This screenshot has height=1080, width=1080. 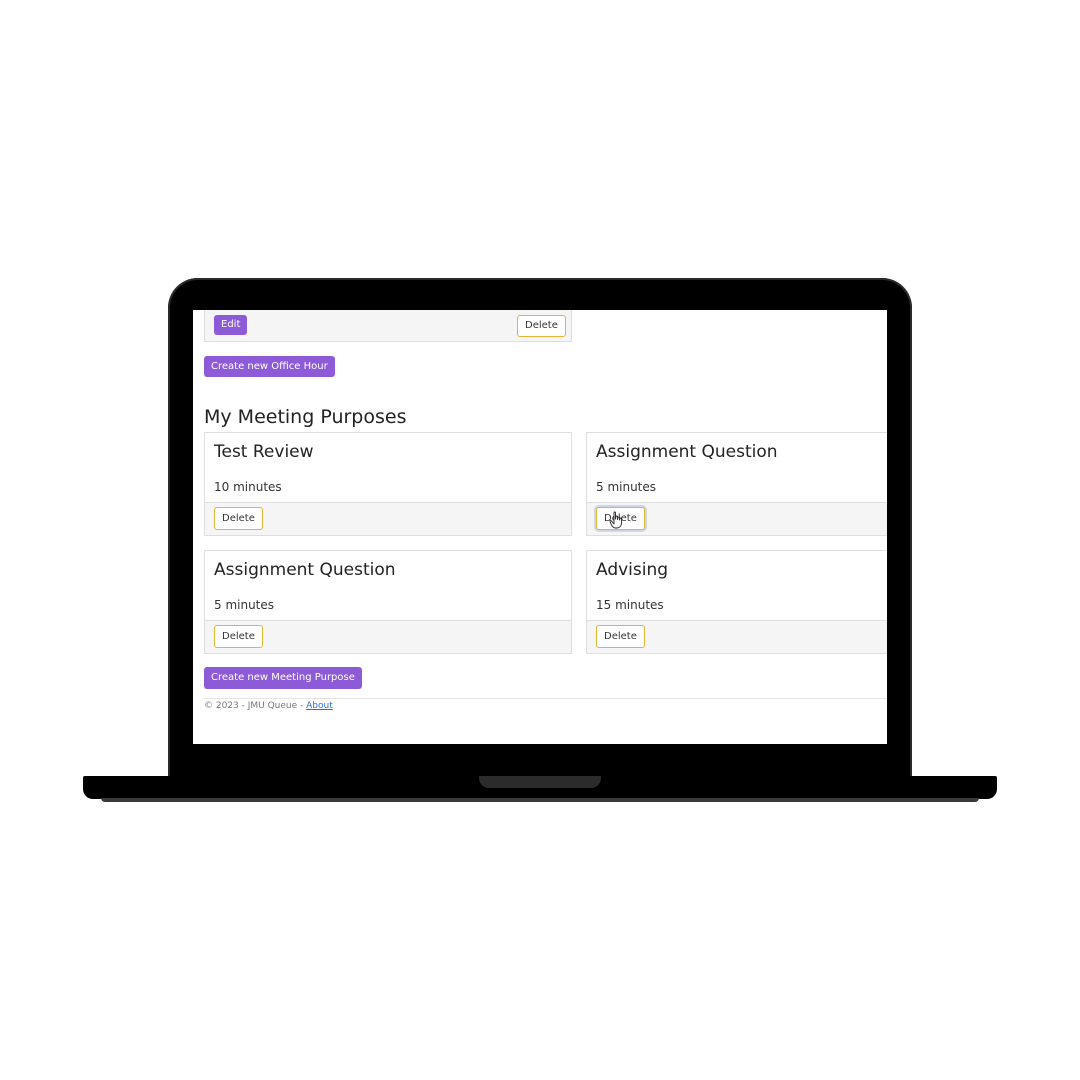 What do you see at coordinates (541, 326) in the screenshot?
I see `delete-office-hour-button: Delete` at bounding box center [541, 326].